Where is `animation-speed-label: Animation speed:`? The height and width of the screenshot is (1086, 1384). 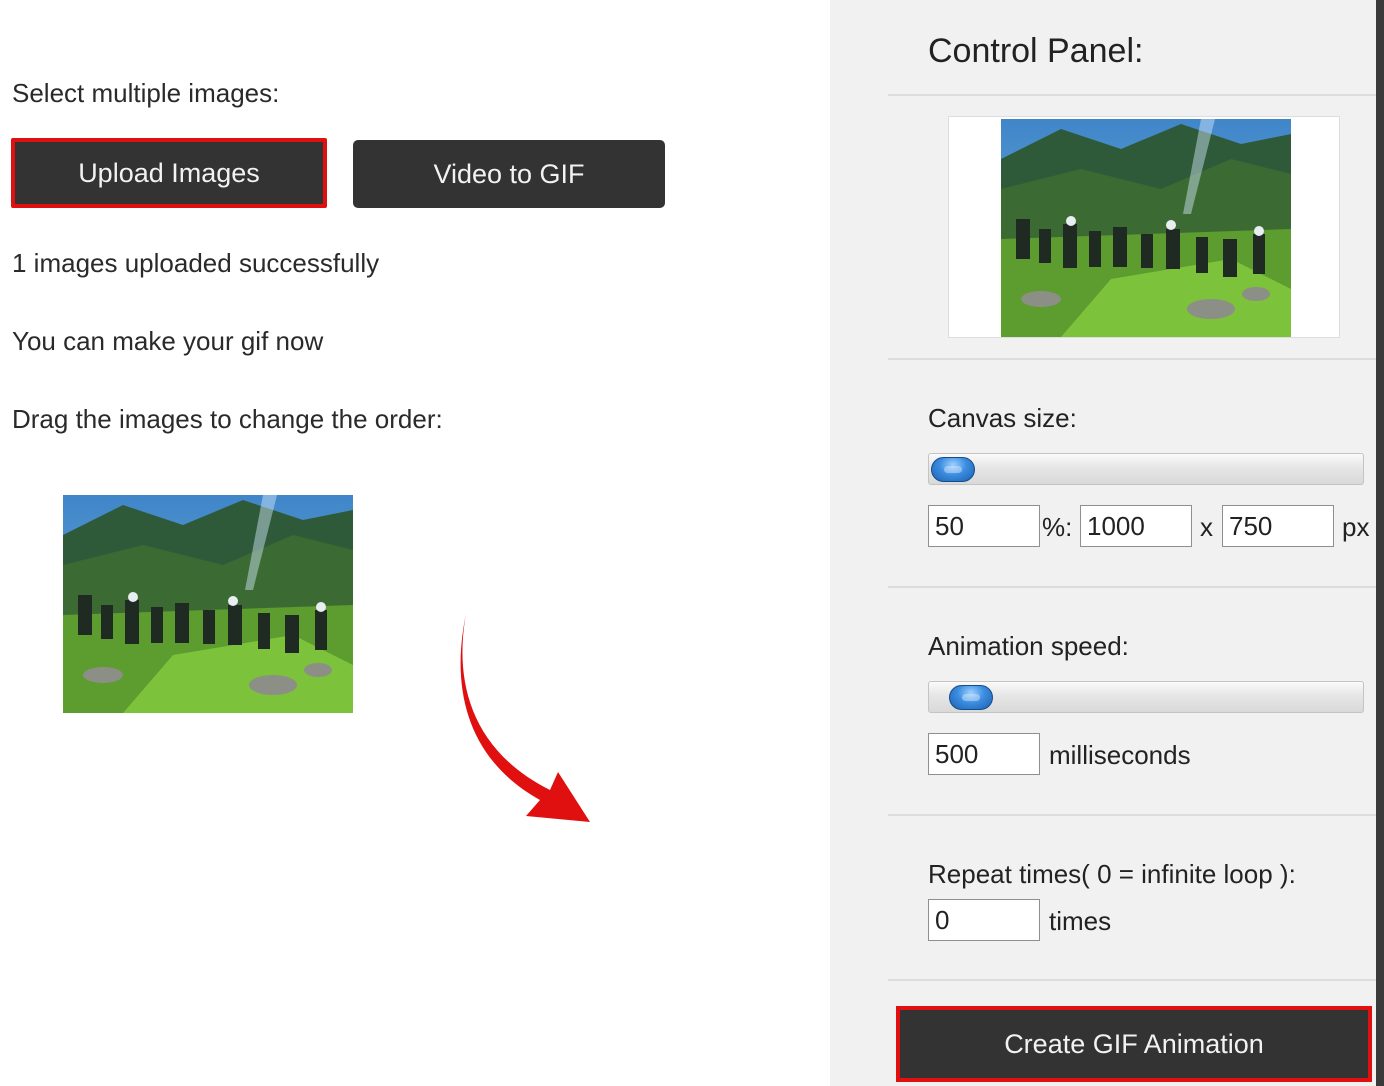 animation-speed-label: Animation speed: is located at coordinates (1028, 646).